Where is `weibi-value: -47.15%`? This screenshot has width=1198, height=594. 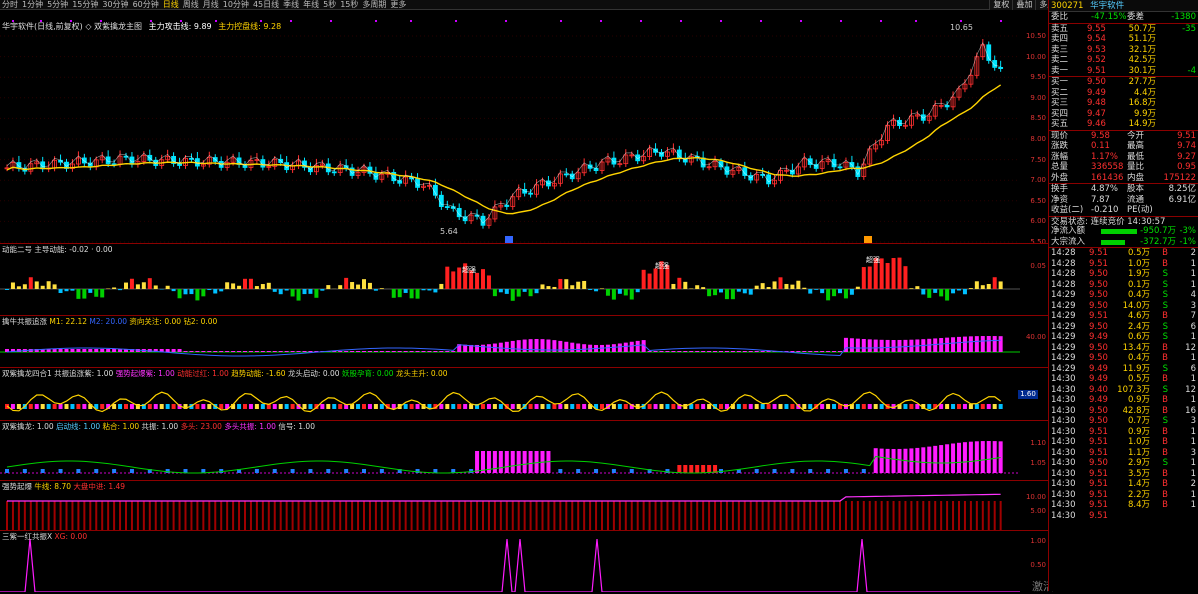
weibi-value: -47.15% is located at coordinates (1108, 17).